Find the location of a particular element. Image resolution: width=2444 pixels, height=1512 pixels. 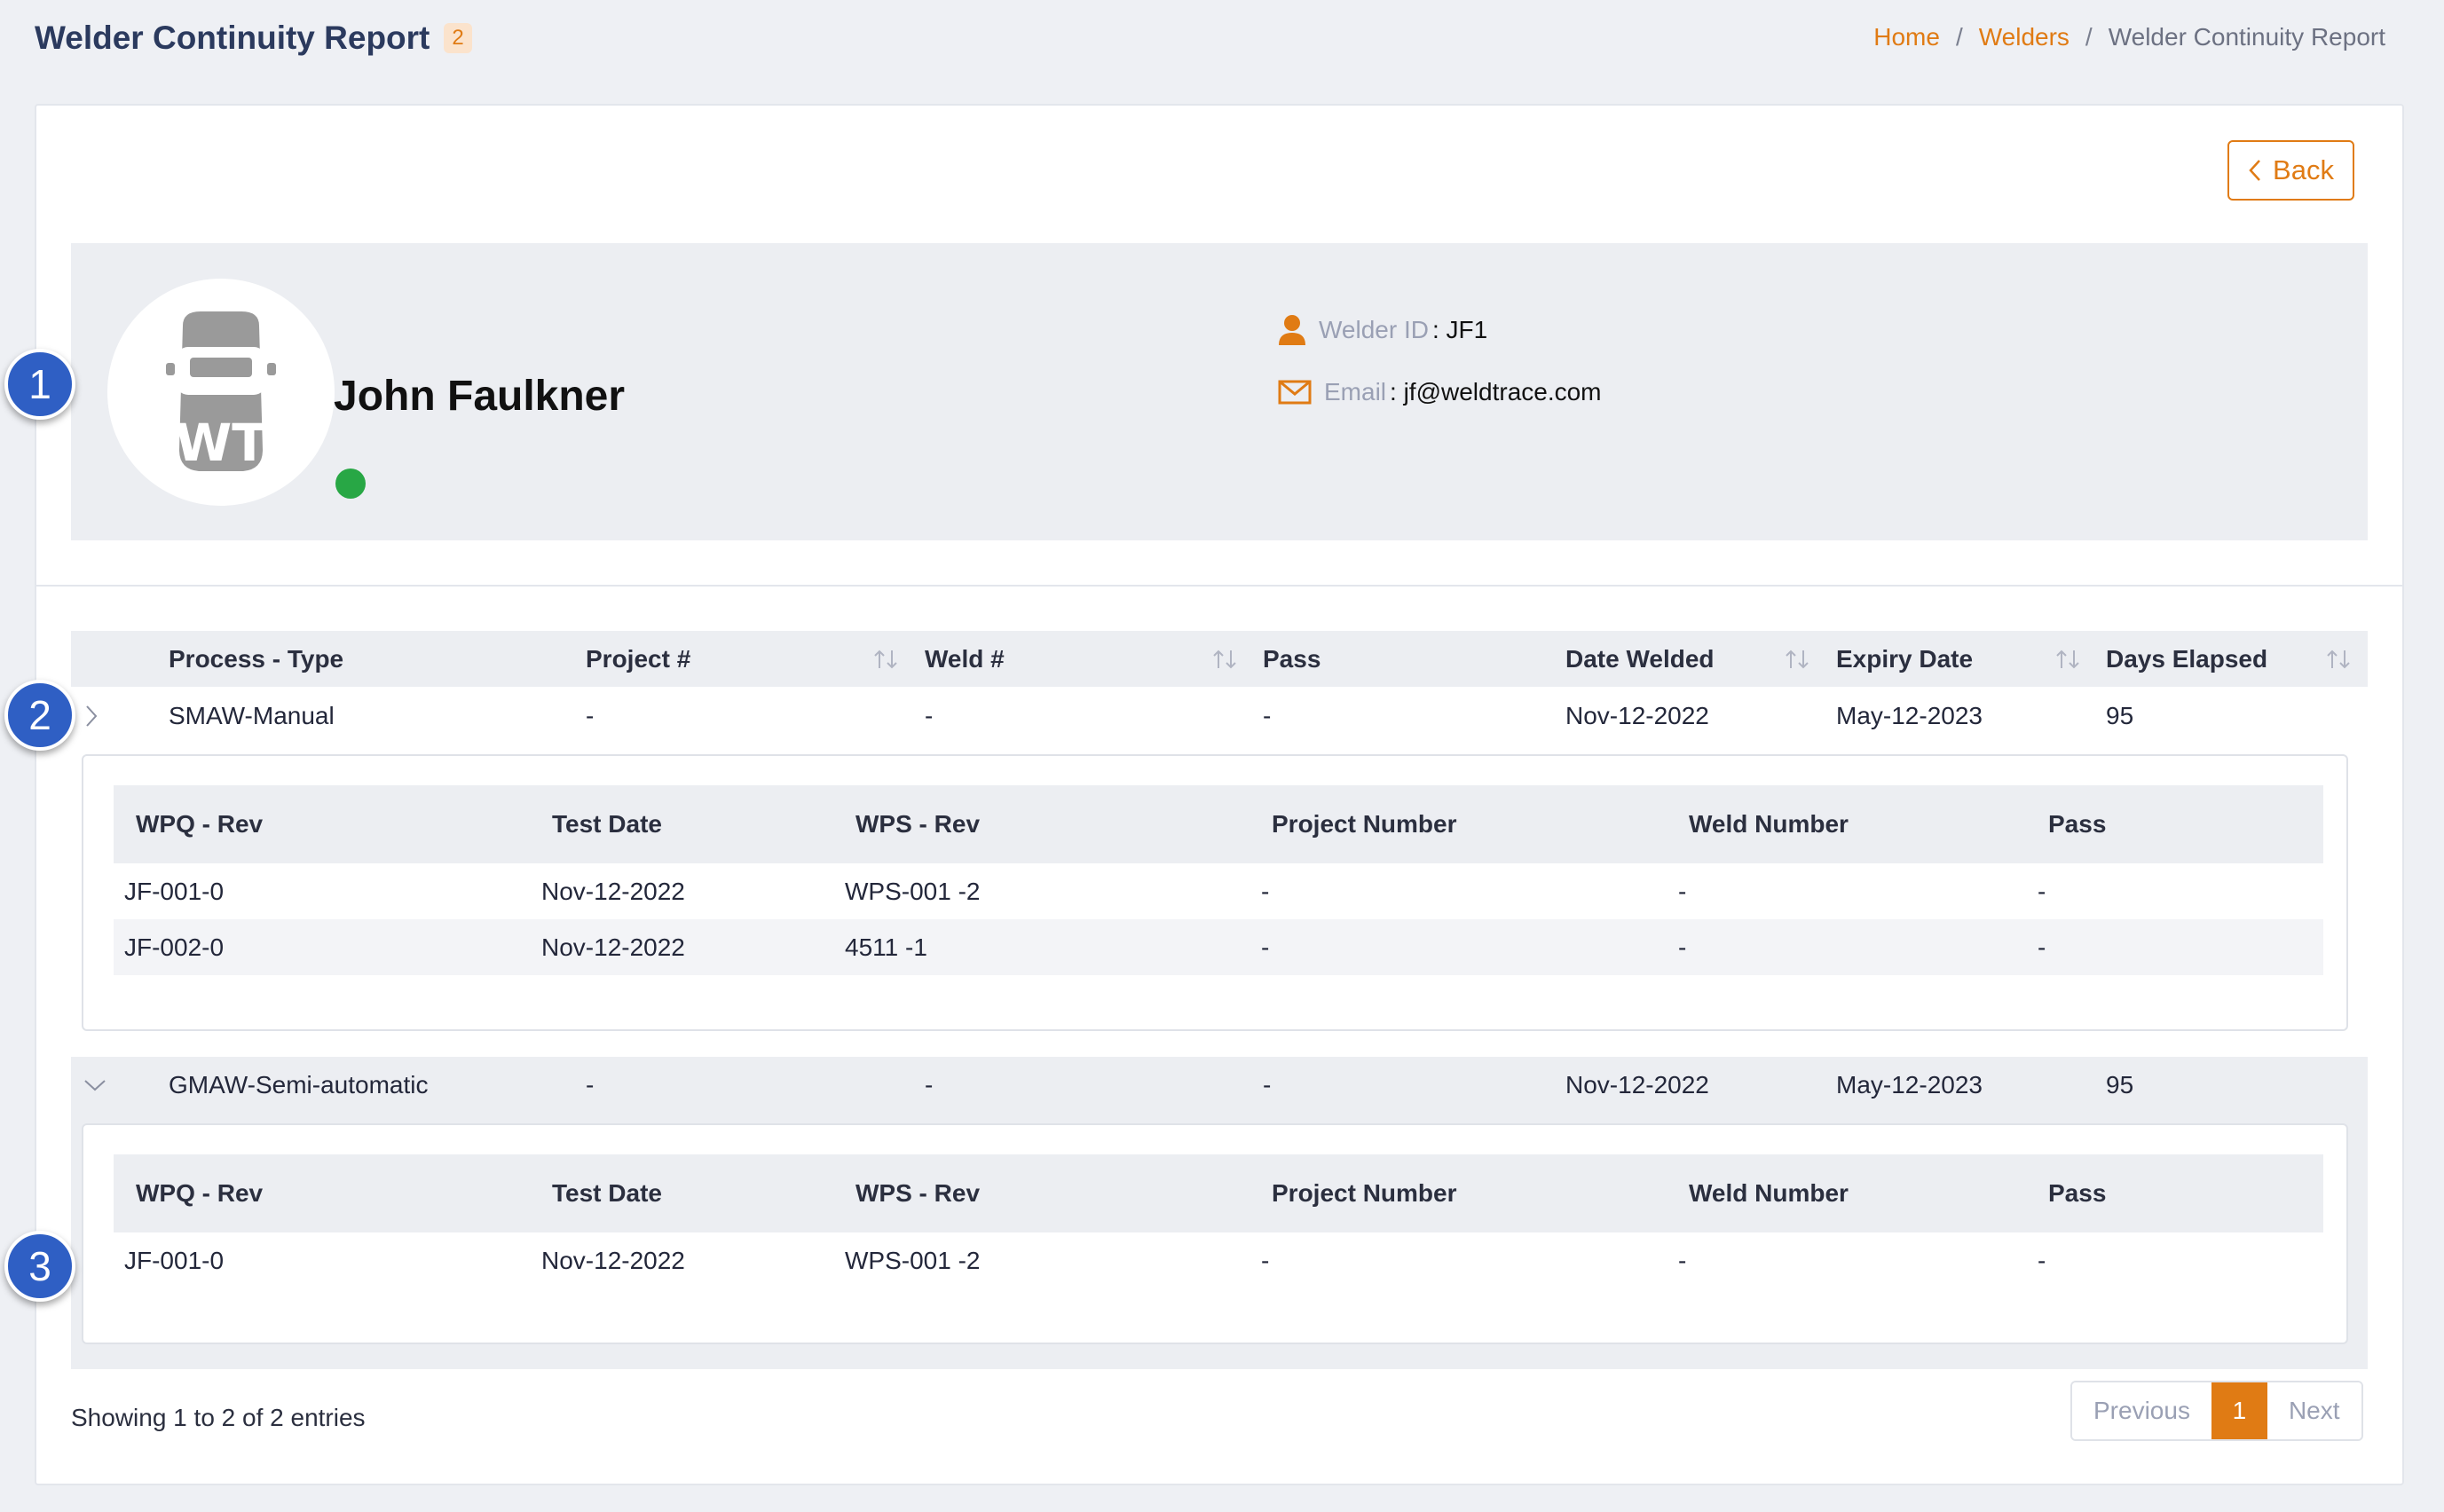

chevron-left-icon is located at coordinates (2254, 170).